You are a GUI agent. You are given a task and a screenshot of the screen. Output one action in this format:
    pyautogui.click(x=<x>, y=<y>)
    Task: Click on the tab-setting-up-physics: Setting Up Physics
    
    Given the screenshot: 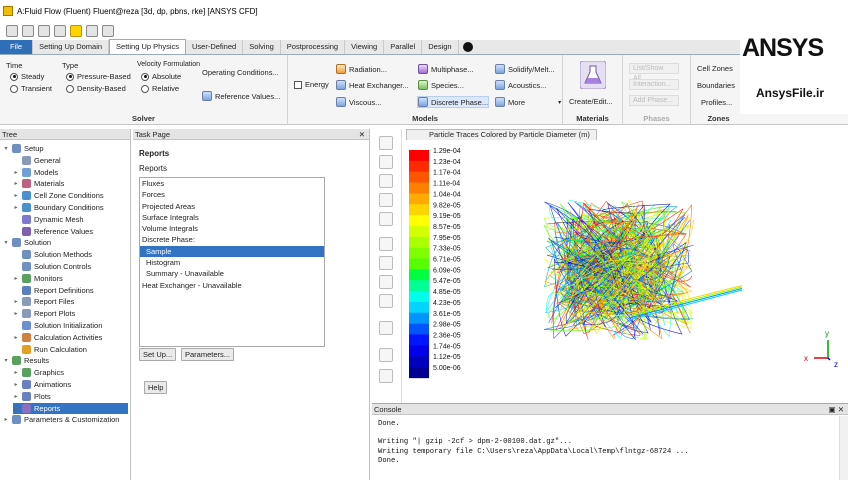 What is the action you would take?
    pyautogui.click(x=147, y=46)
    